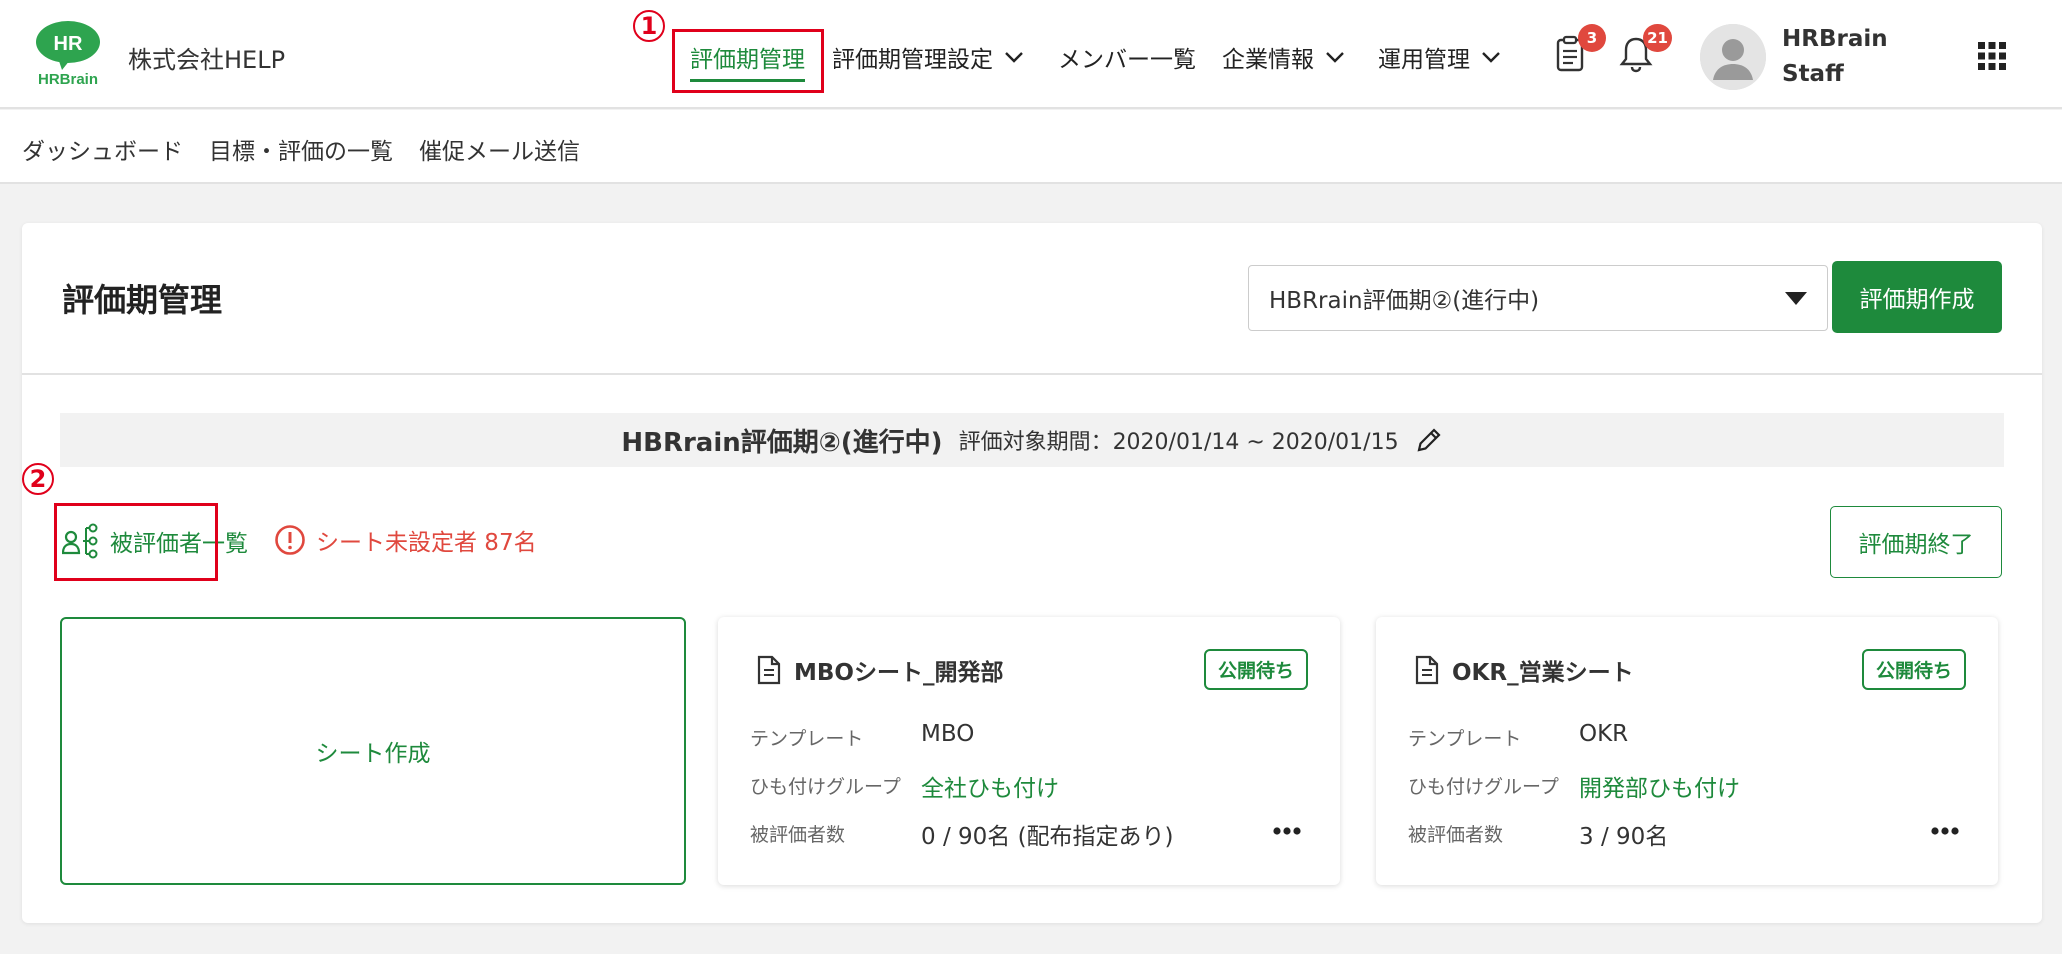  I want to click on end-period-button: 評価期終了, so click(1916, 542).